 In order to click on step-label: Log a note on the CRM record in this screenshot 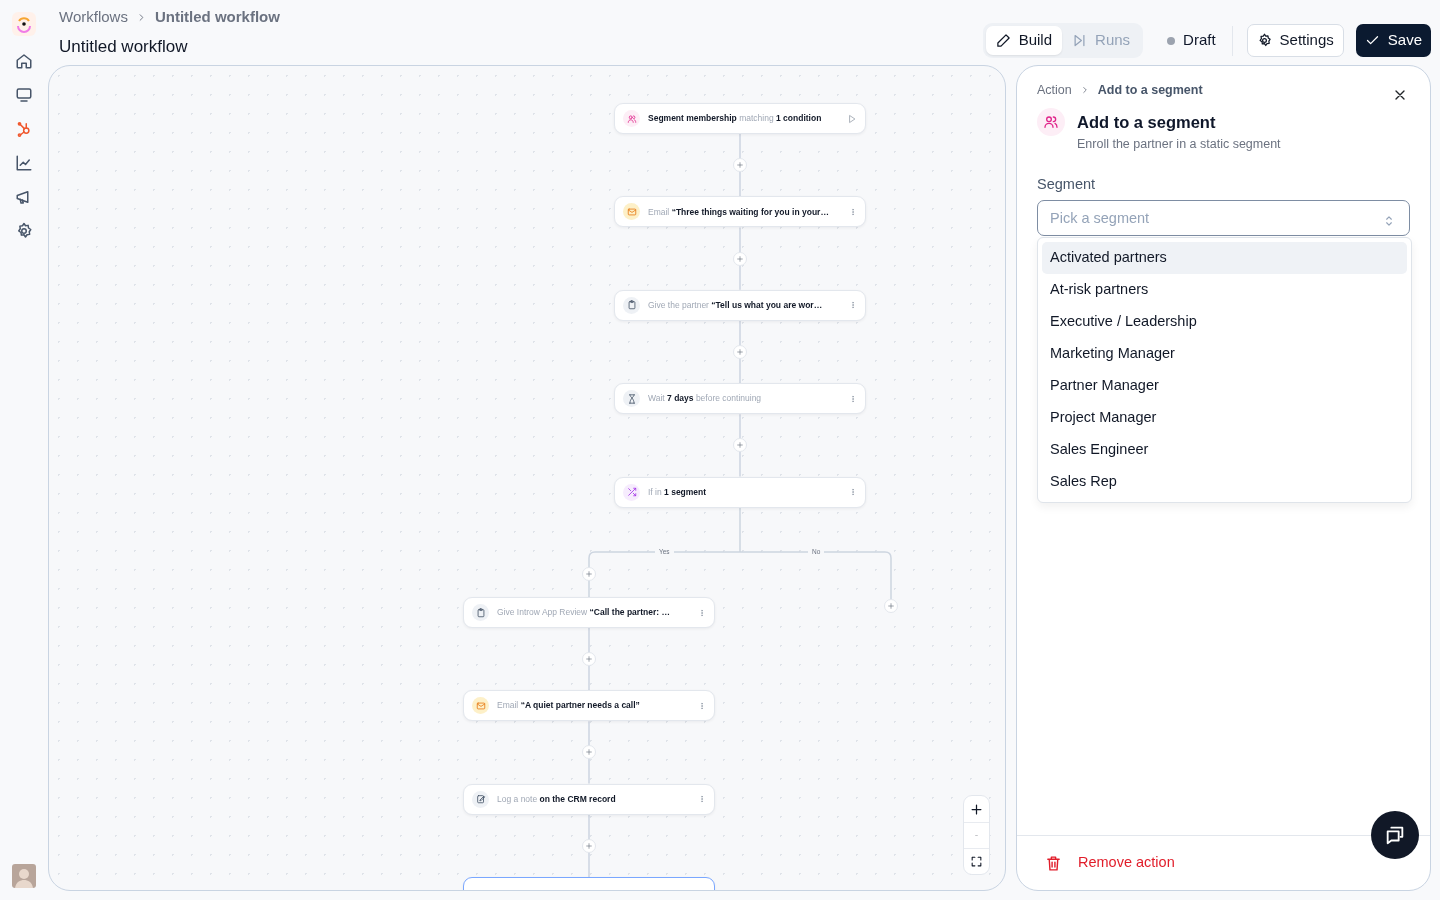, I will do `click(557, 799)`.